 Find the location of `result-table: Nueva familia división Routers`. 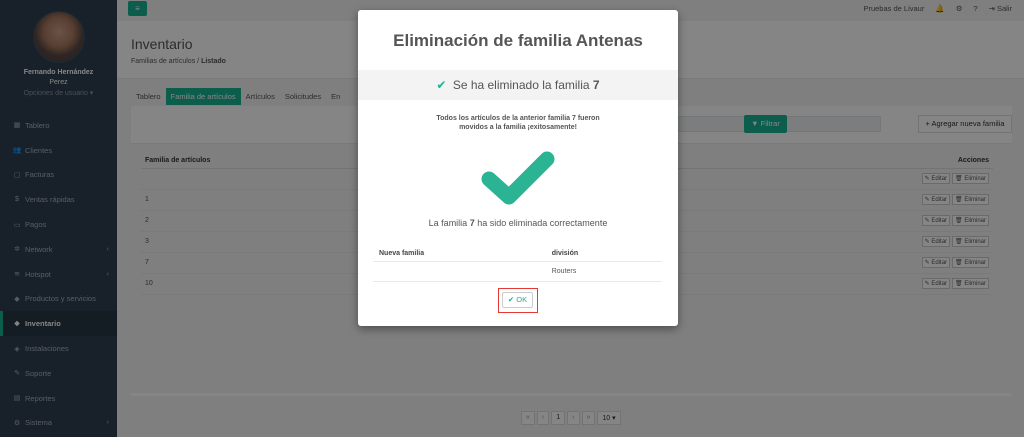

result-table: Nueva familia división Routers is located at coordinates (517, 264).